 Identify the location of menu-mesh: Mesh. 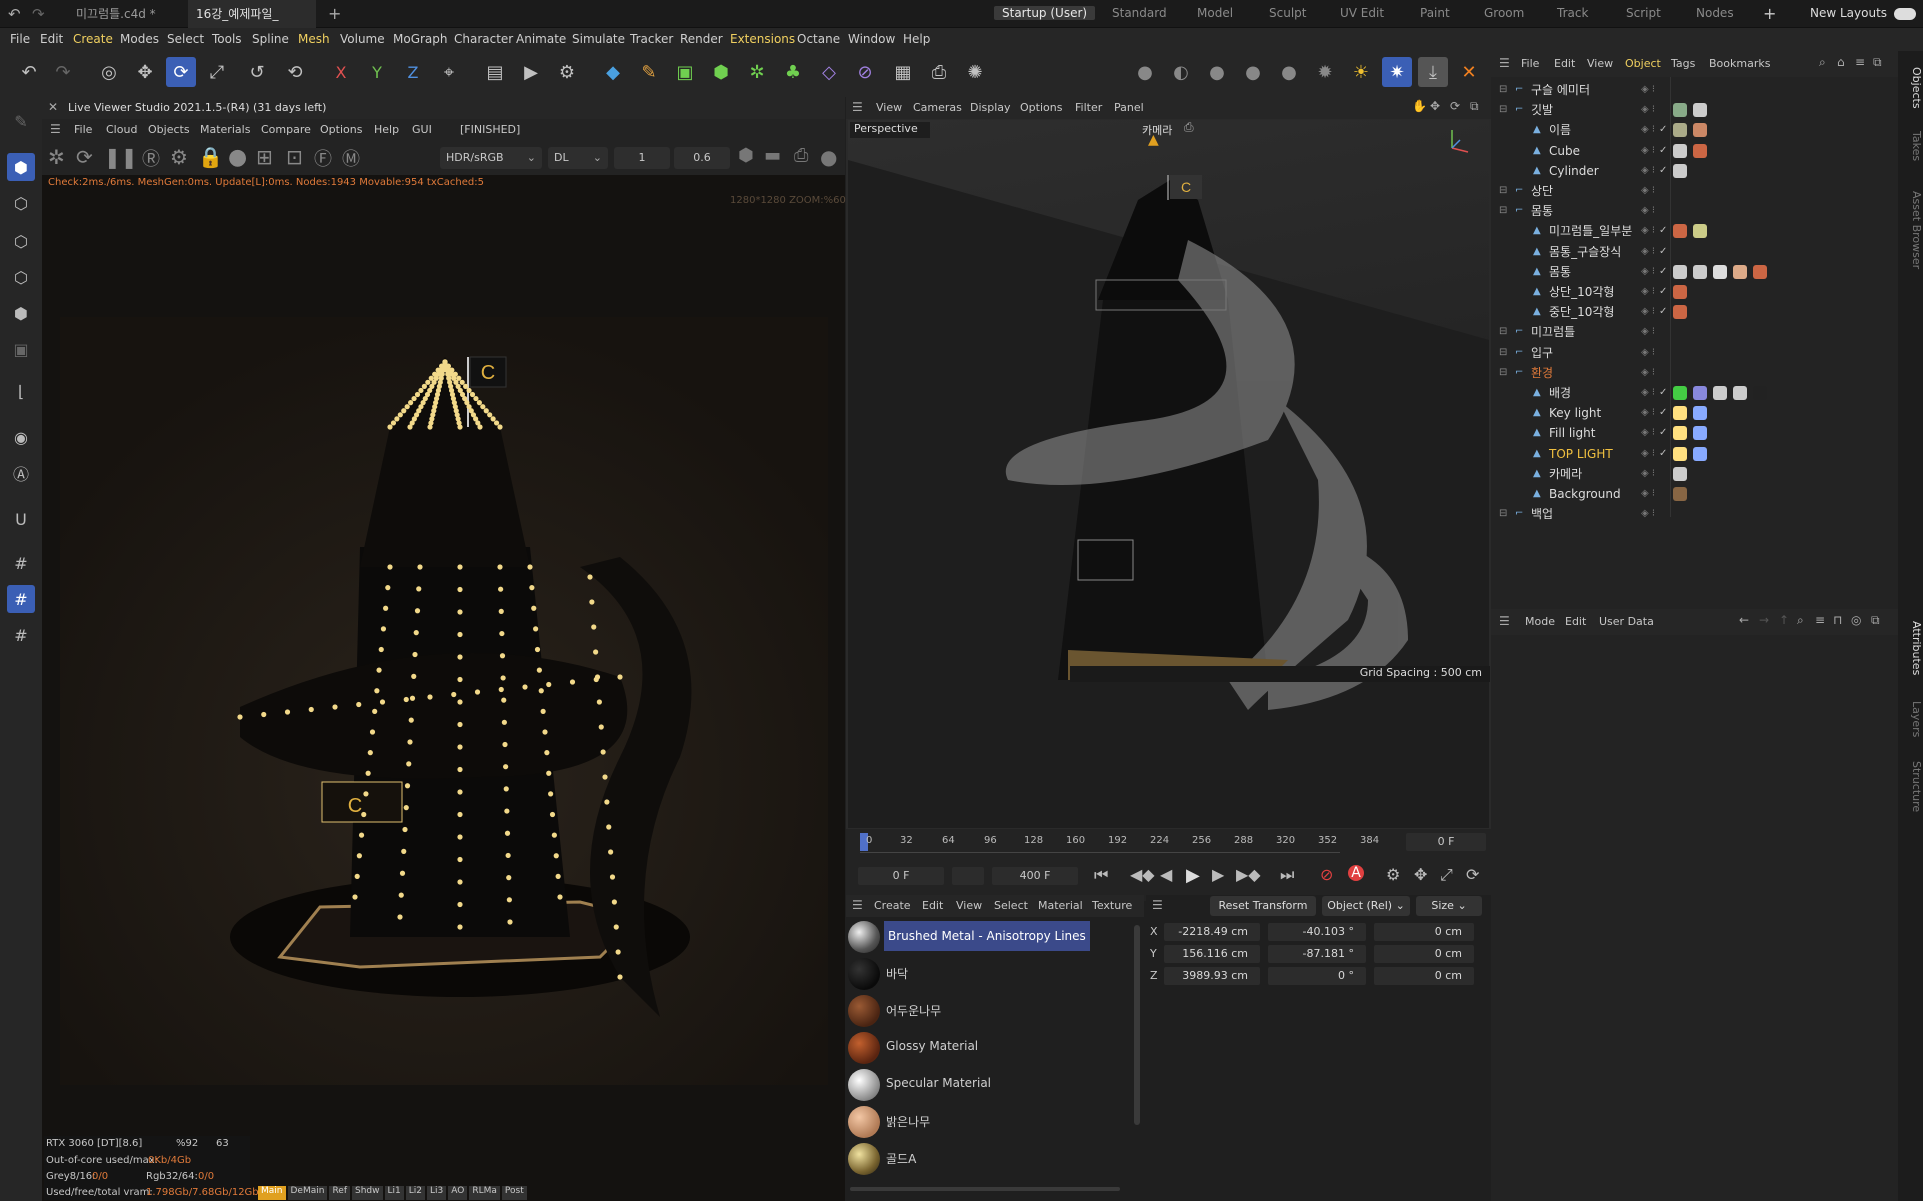
(314, 39).